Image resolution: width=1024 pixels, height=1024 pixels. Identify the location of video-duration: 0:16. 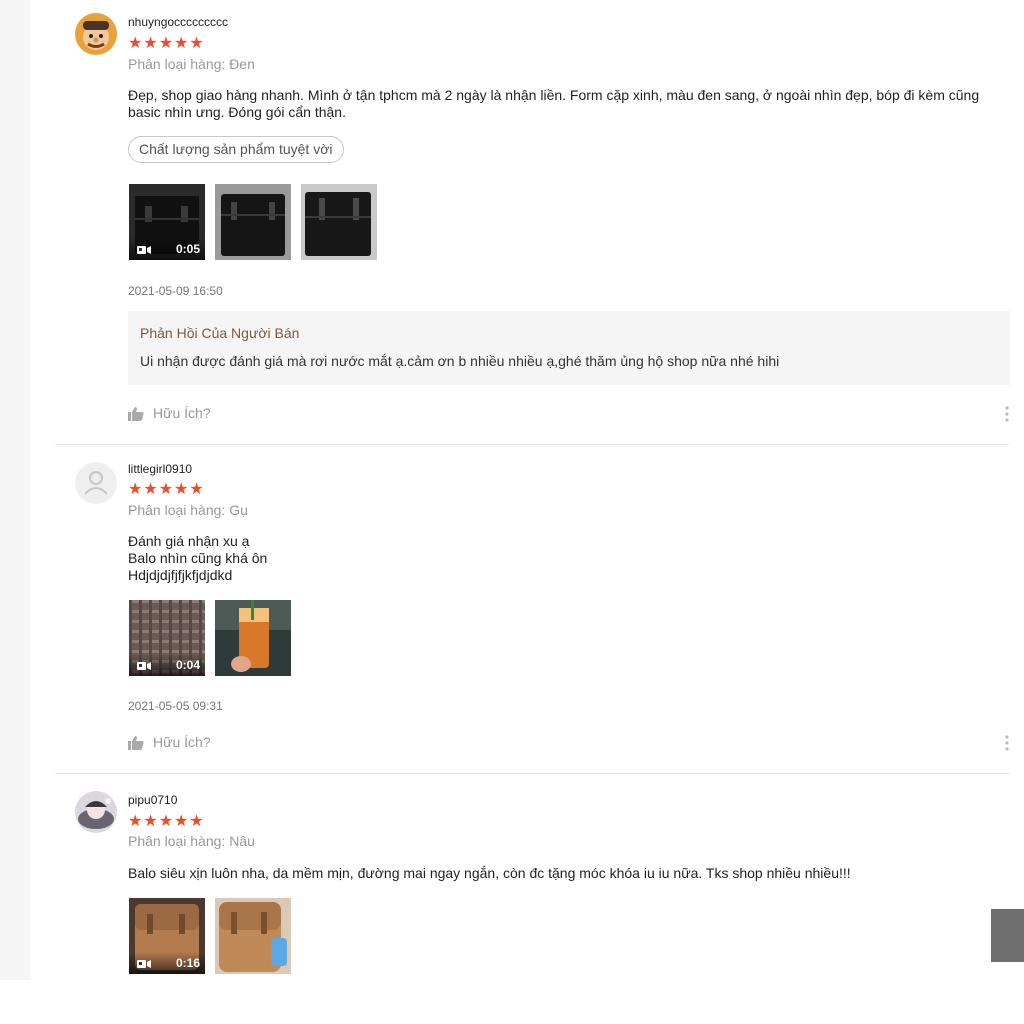
(187, 963).